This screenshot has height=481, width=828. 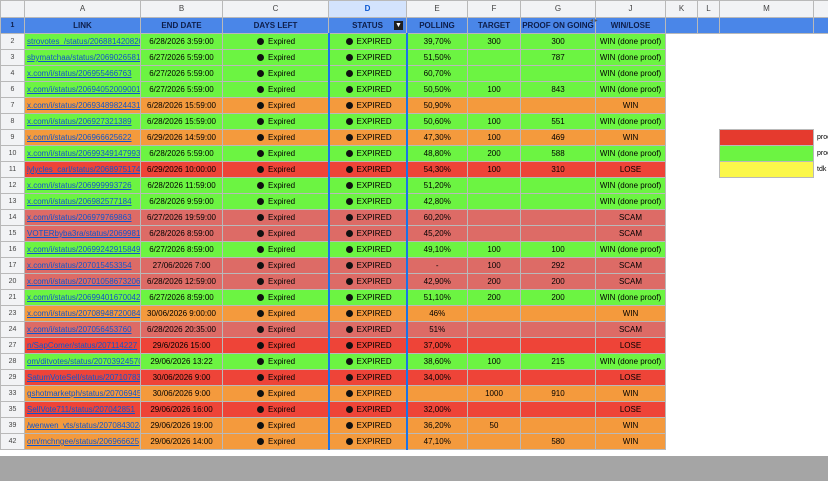 What do you see at coordinates (681, 9) in the screenshot?
I see `column-header-k: K` at bounding box center [681, 9].